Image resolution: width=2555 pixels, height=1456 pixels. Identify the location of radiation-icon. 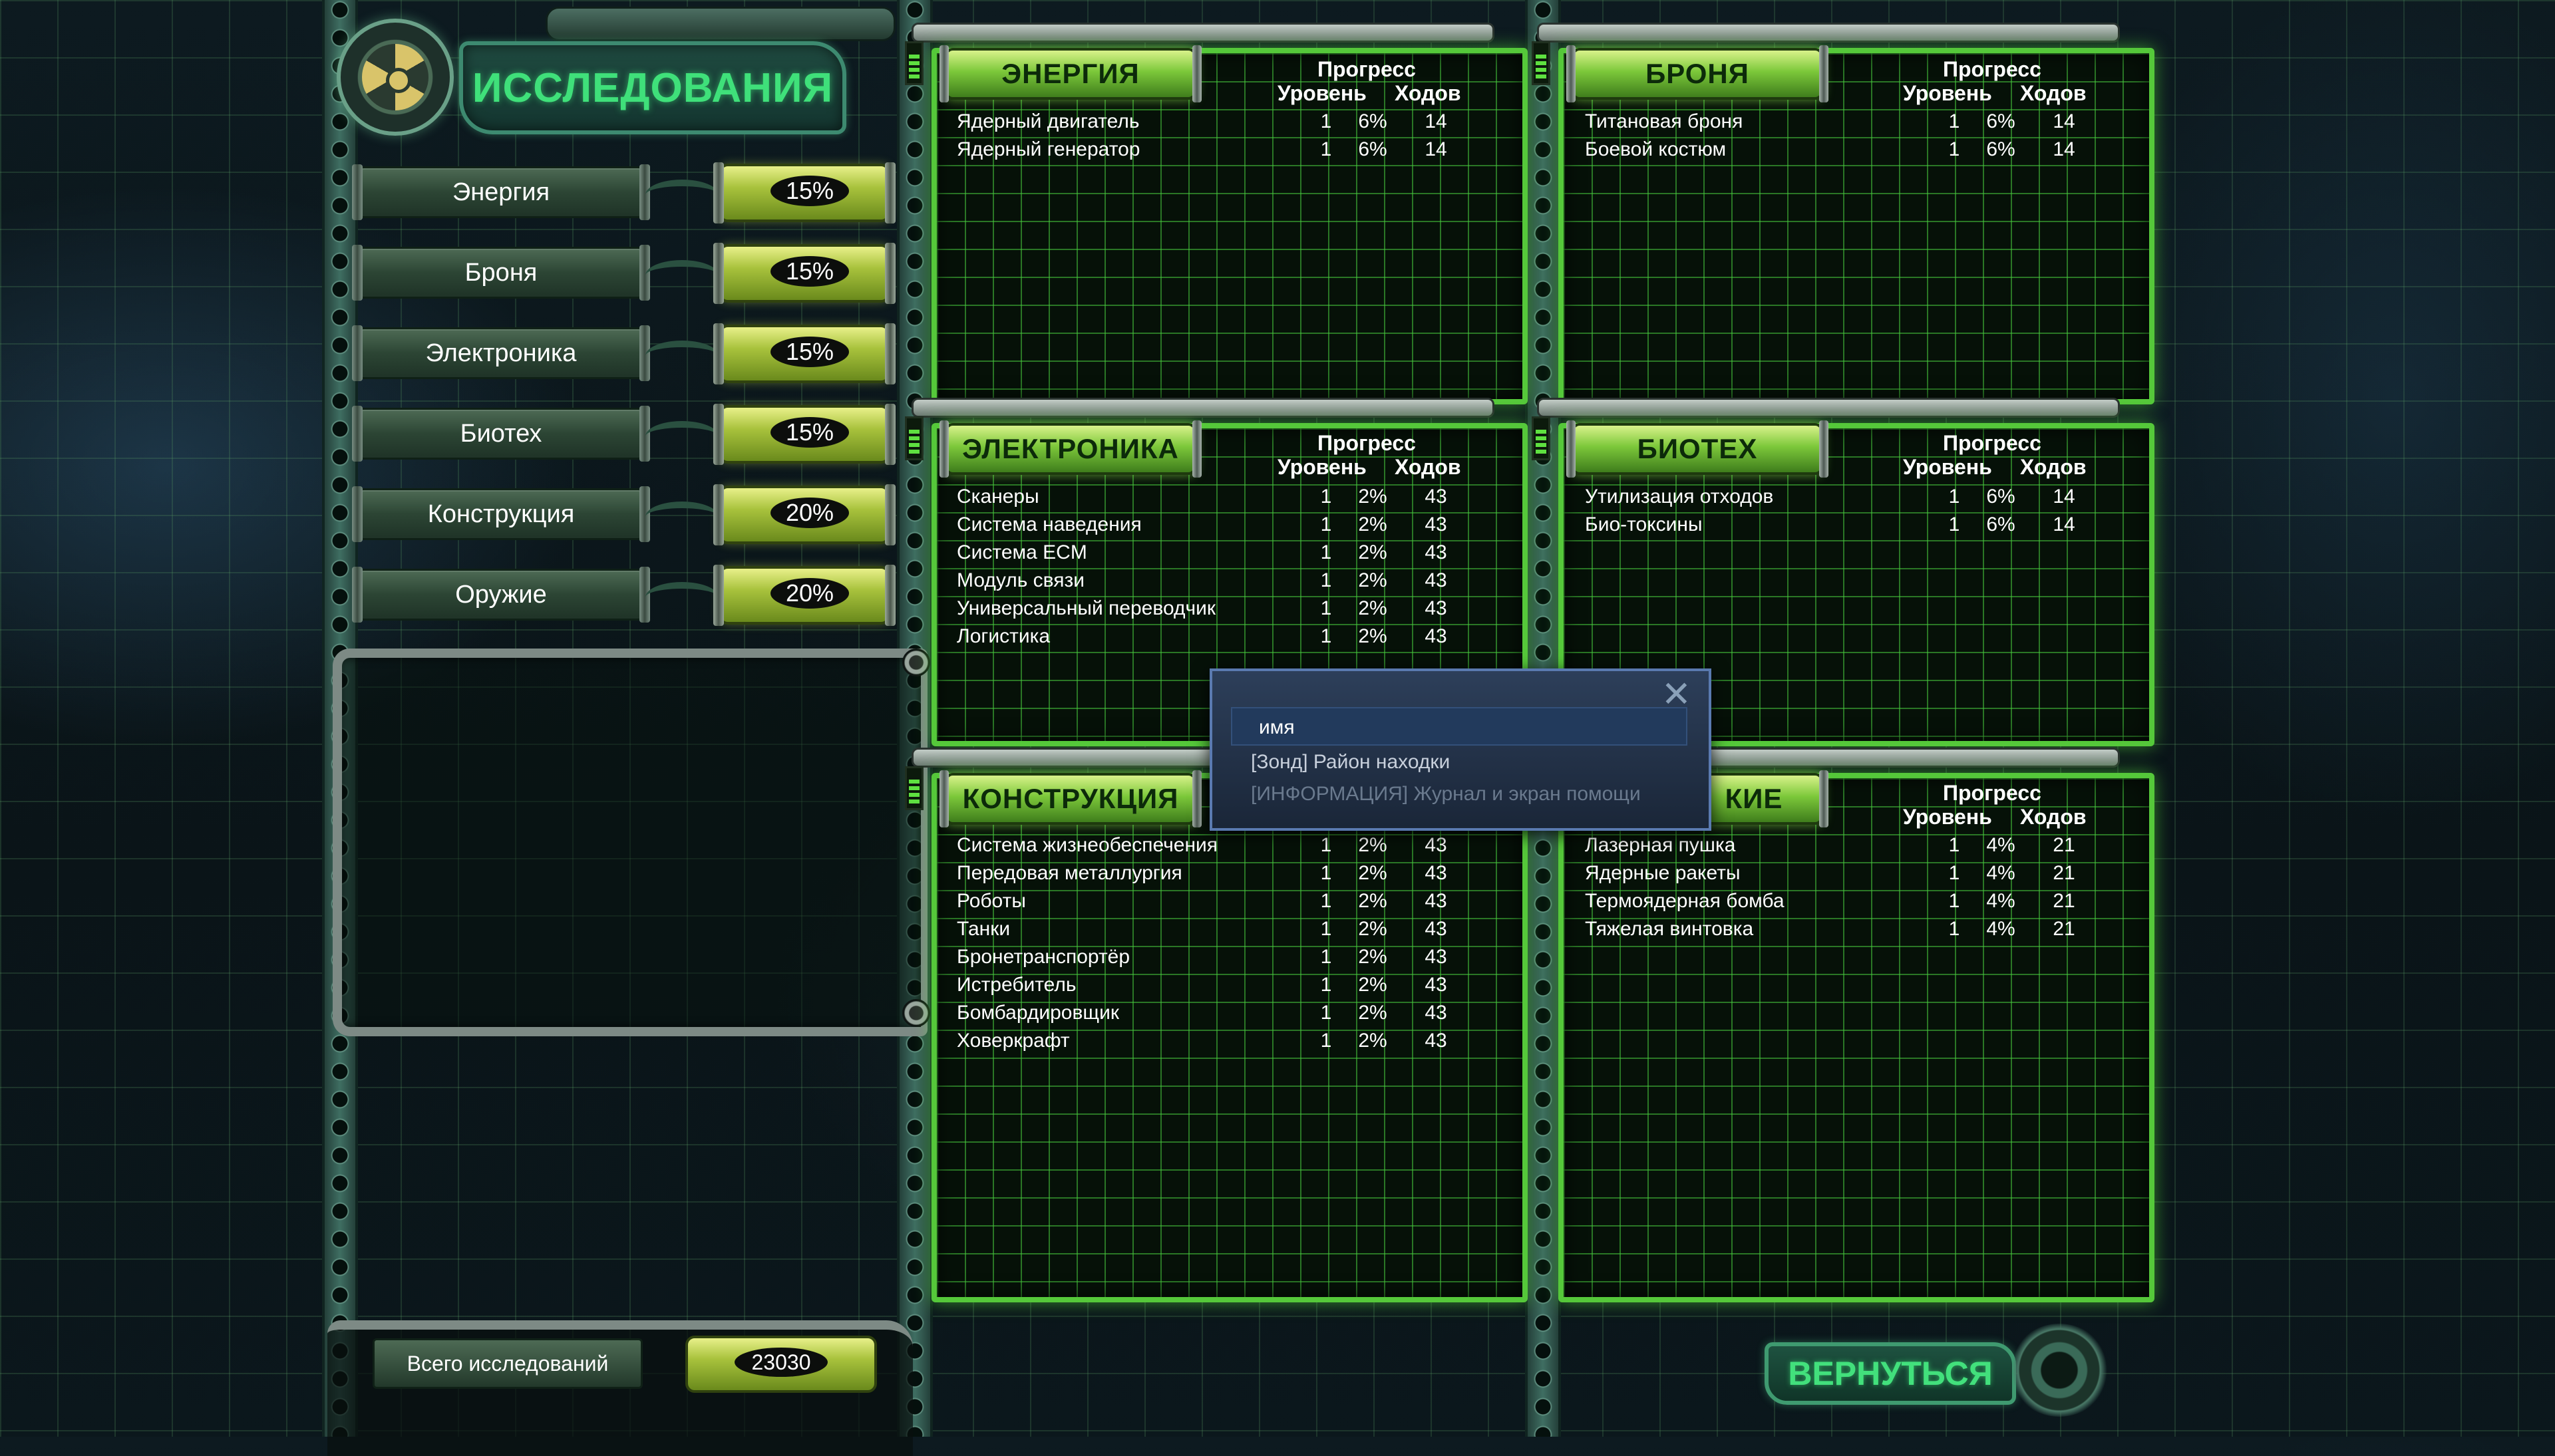
(395, 77).